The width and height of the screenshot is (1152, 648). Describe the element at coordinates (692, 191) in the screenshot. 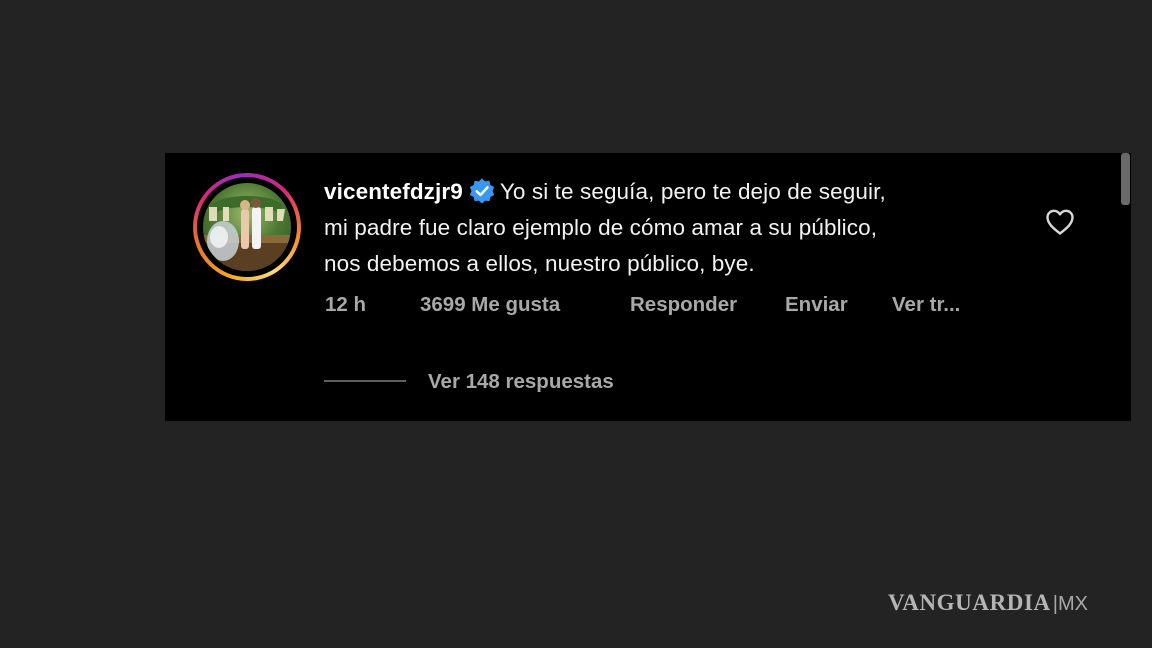

I see `comment-text-1: Yo si te seguía, pero te dejo de seguir,` at that location.